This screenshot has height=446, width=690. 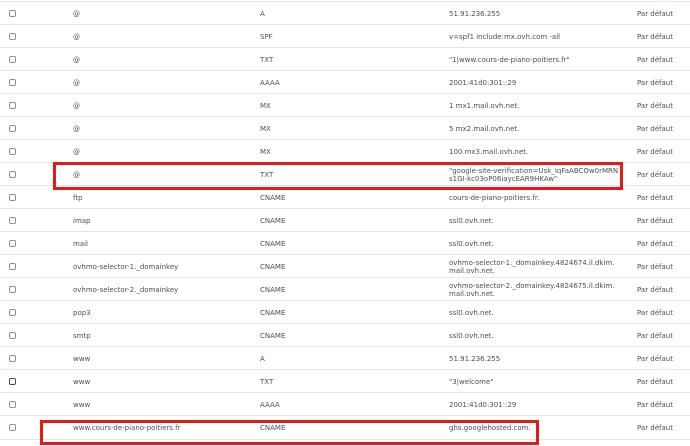 I want to click on table-row: @ MX 100 mx3.mail.ovh.net. Par défaut, so click(x=345, y=151).